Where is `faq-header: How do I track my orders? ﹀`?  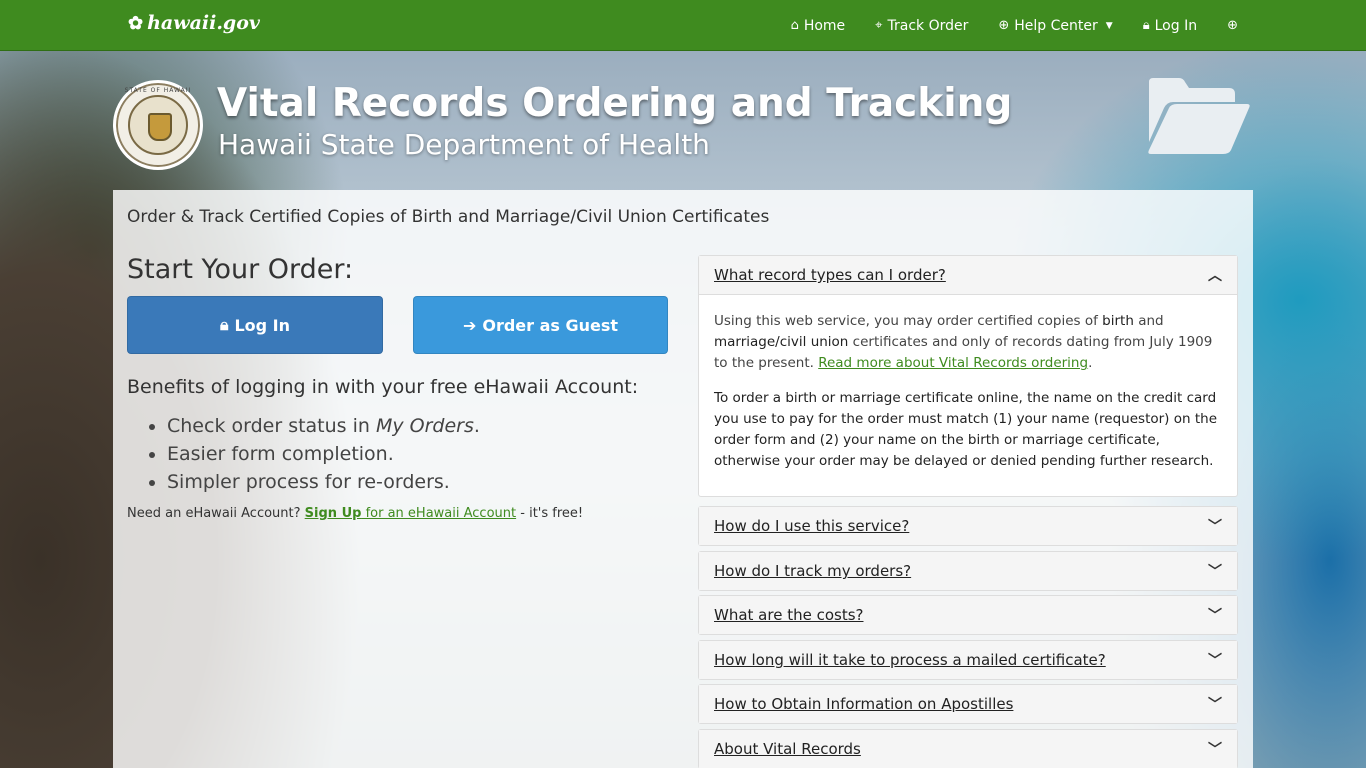
faq-header: How do I track my orders? ﹀ is located at coordinates (968, 571).